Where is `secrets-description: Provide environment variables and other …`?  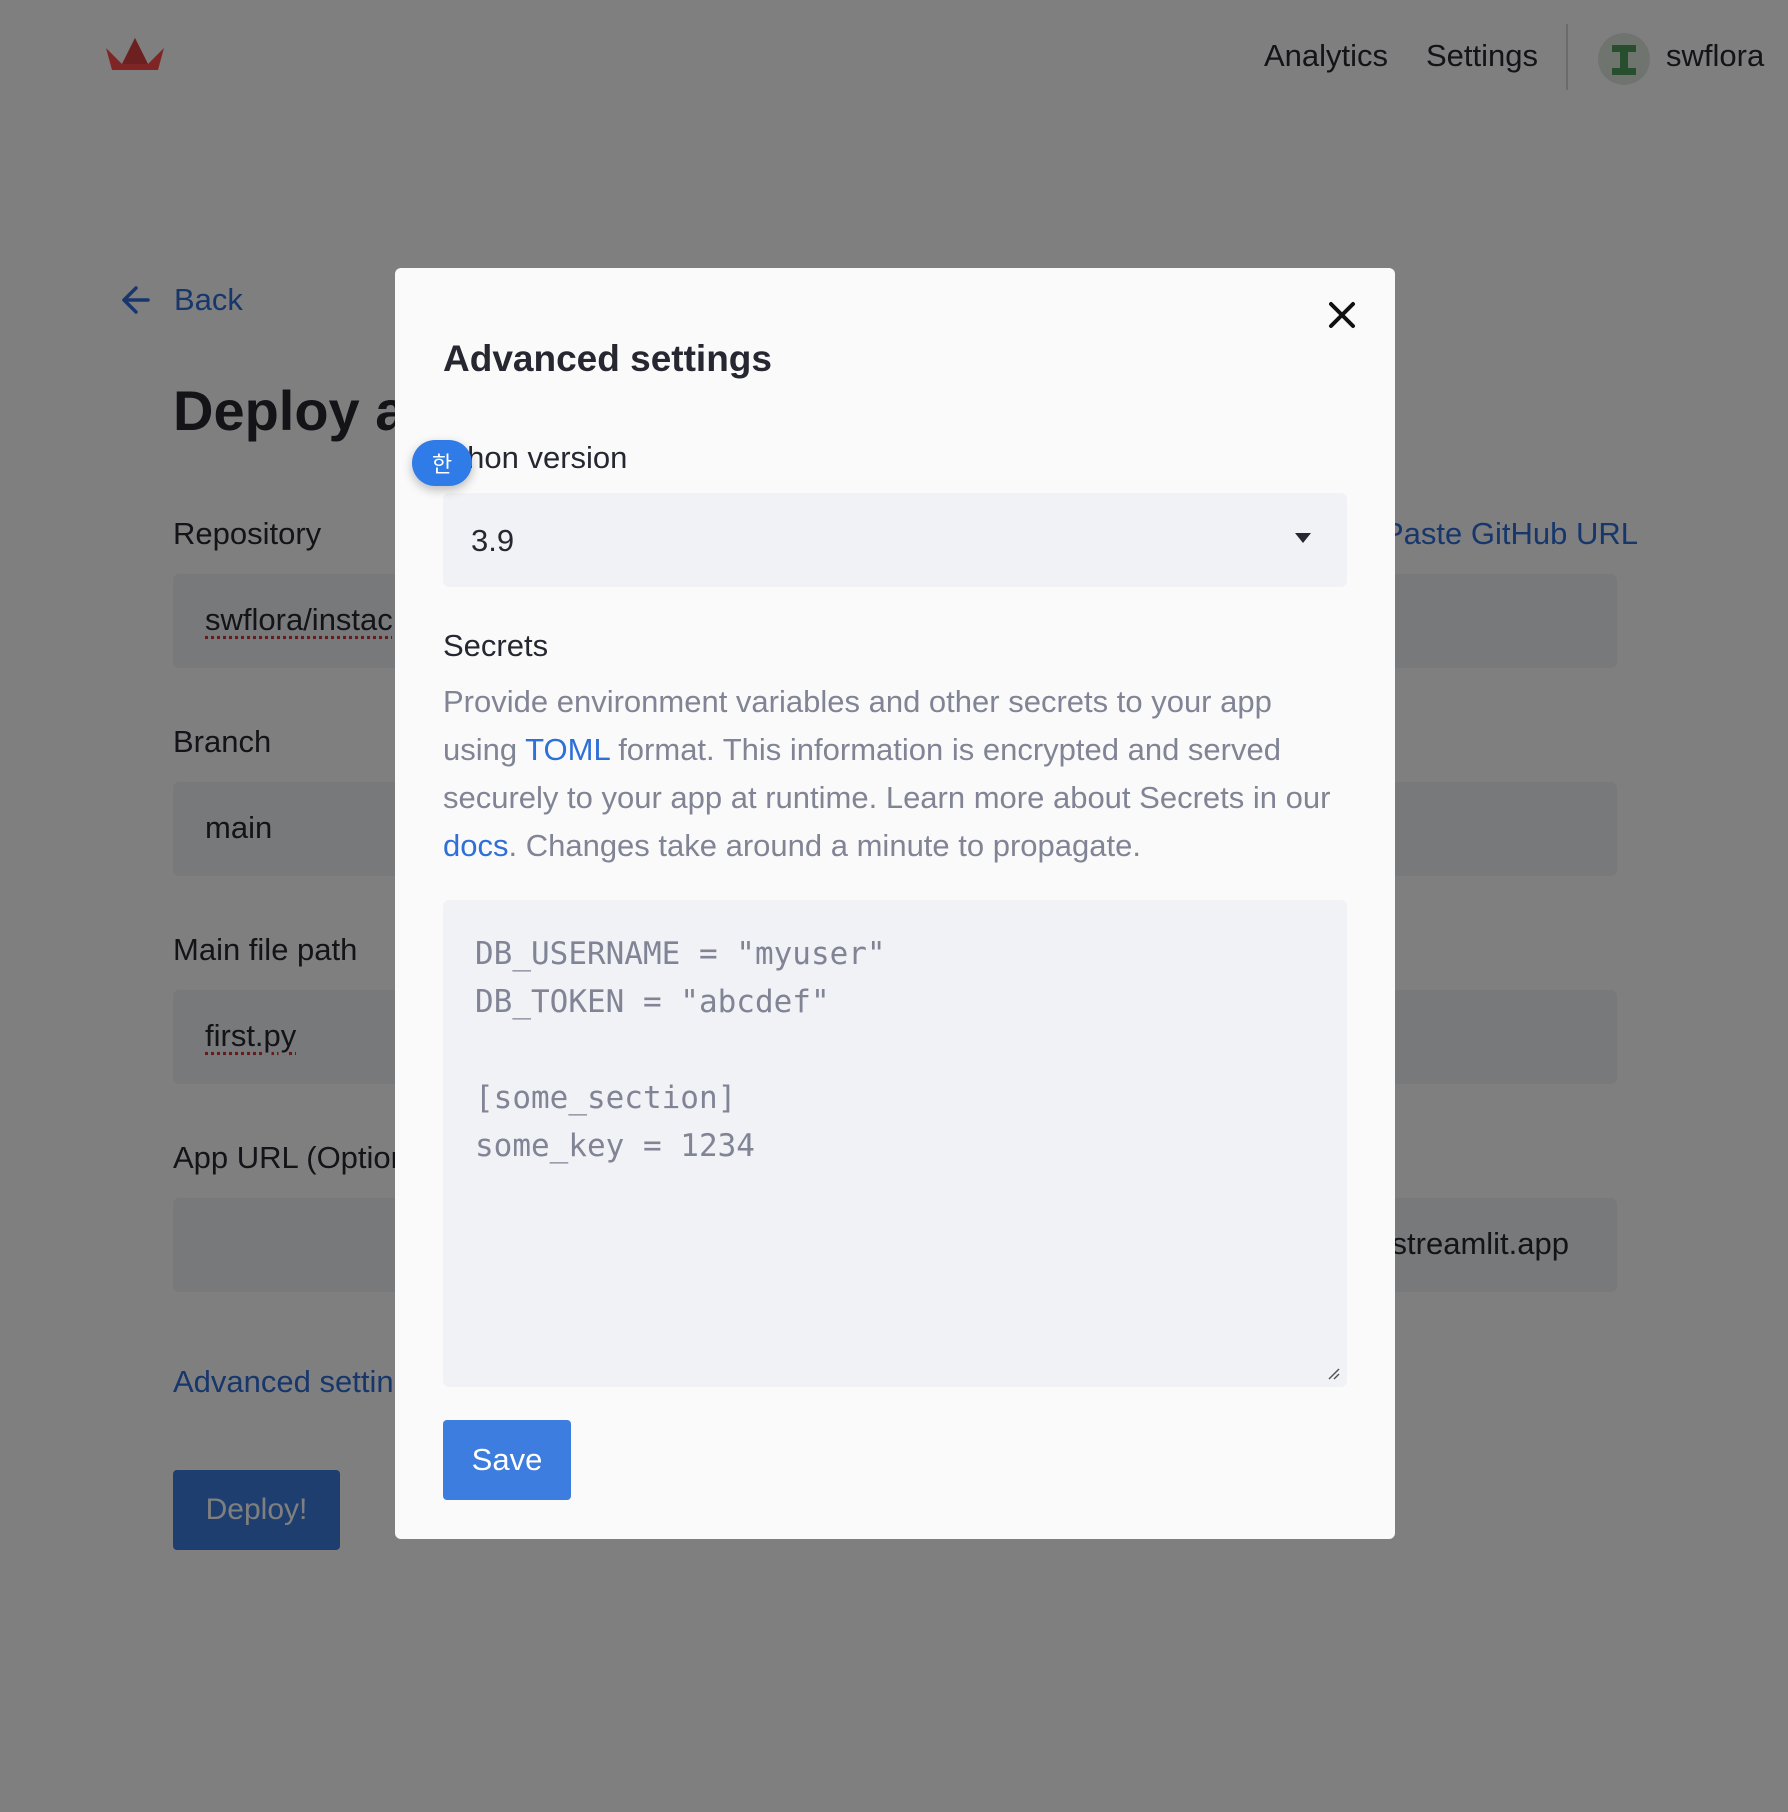
secrets-description: Provide environment variables and other … is located at coordinates (898, 774).